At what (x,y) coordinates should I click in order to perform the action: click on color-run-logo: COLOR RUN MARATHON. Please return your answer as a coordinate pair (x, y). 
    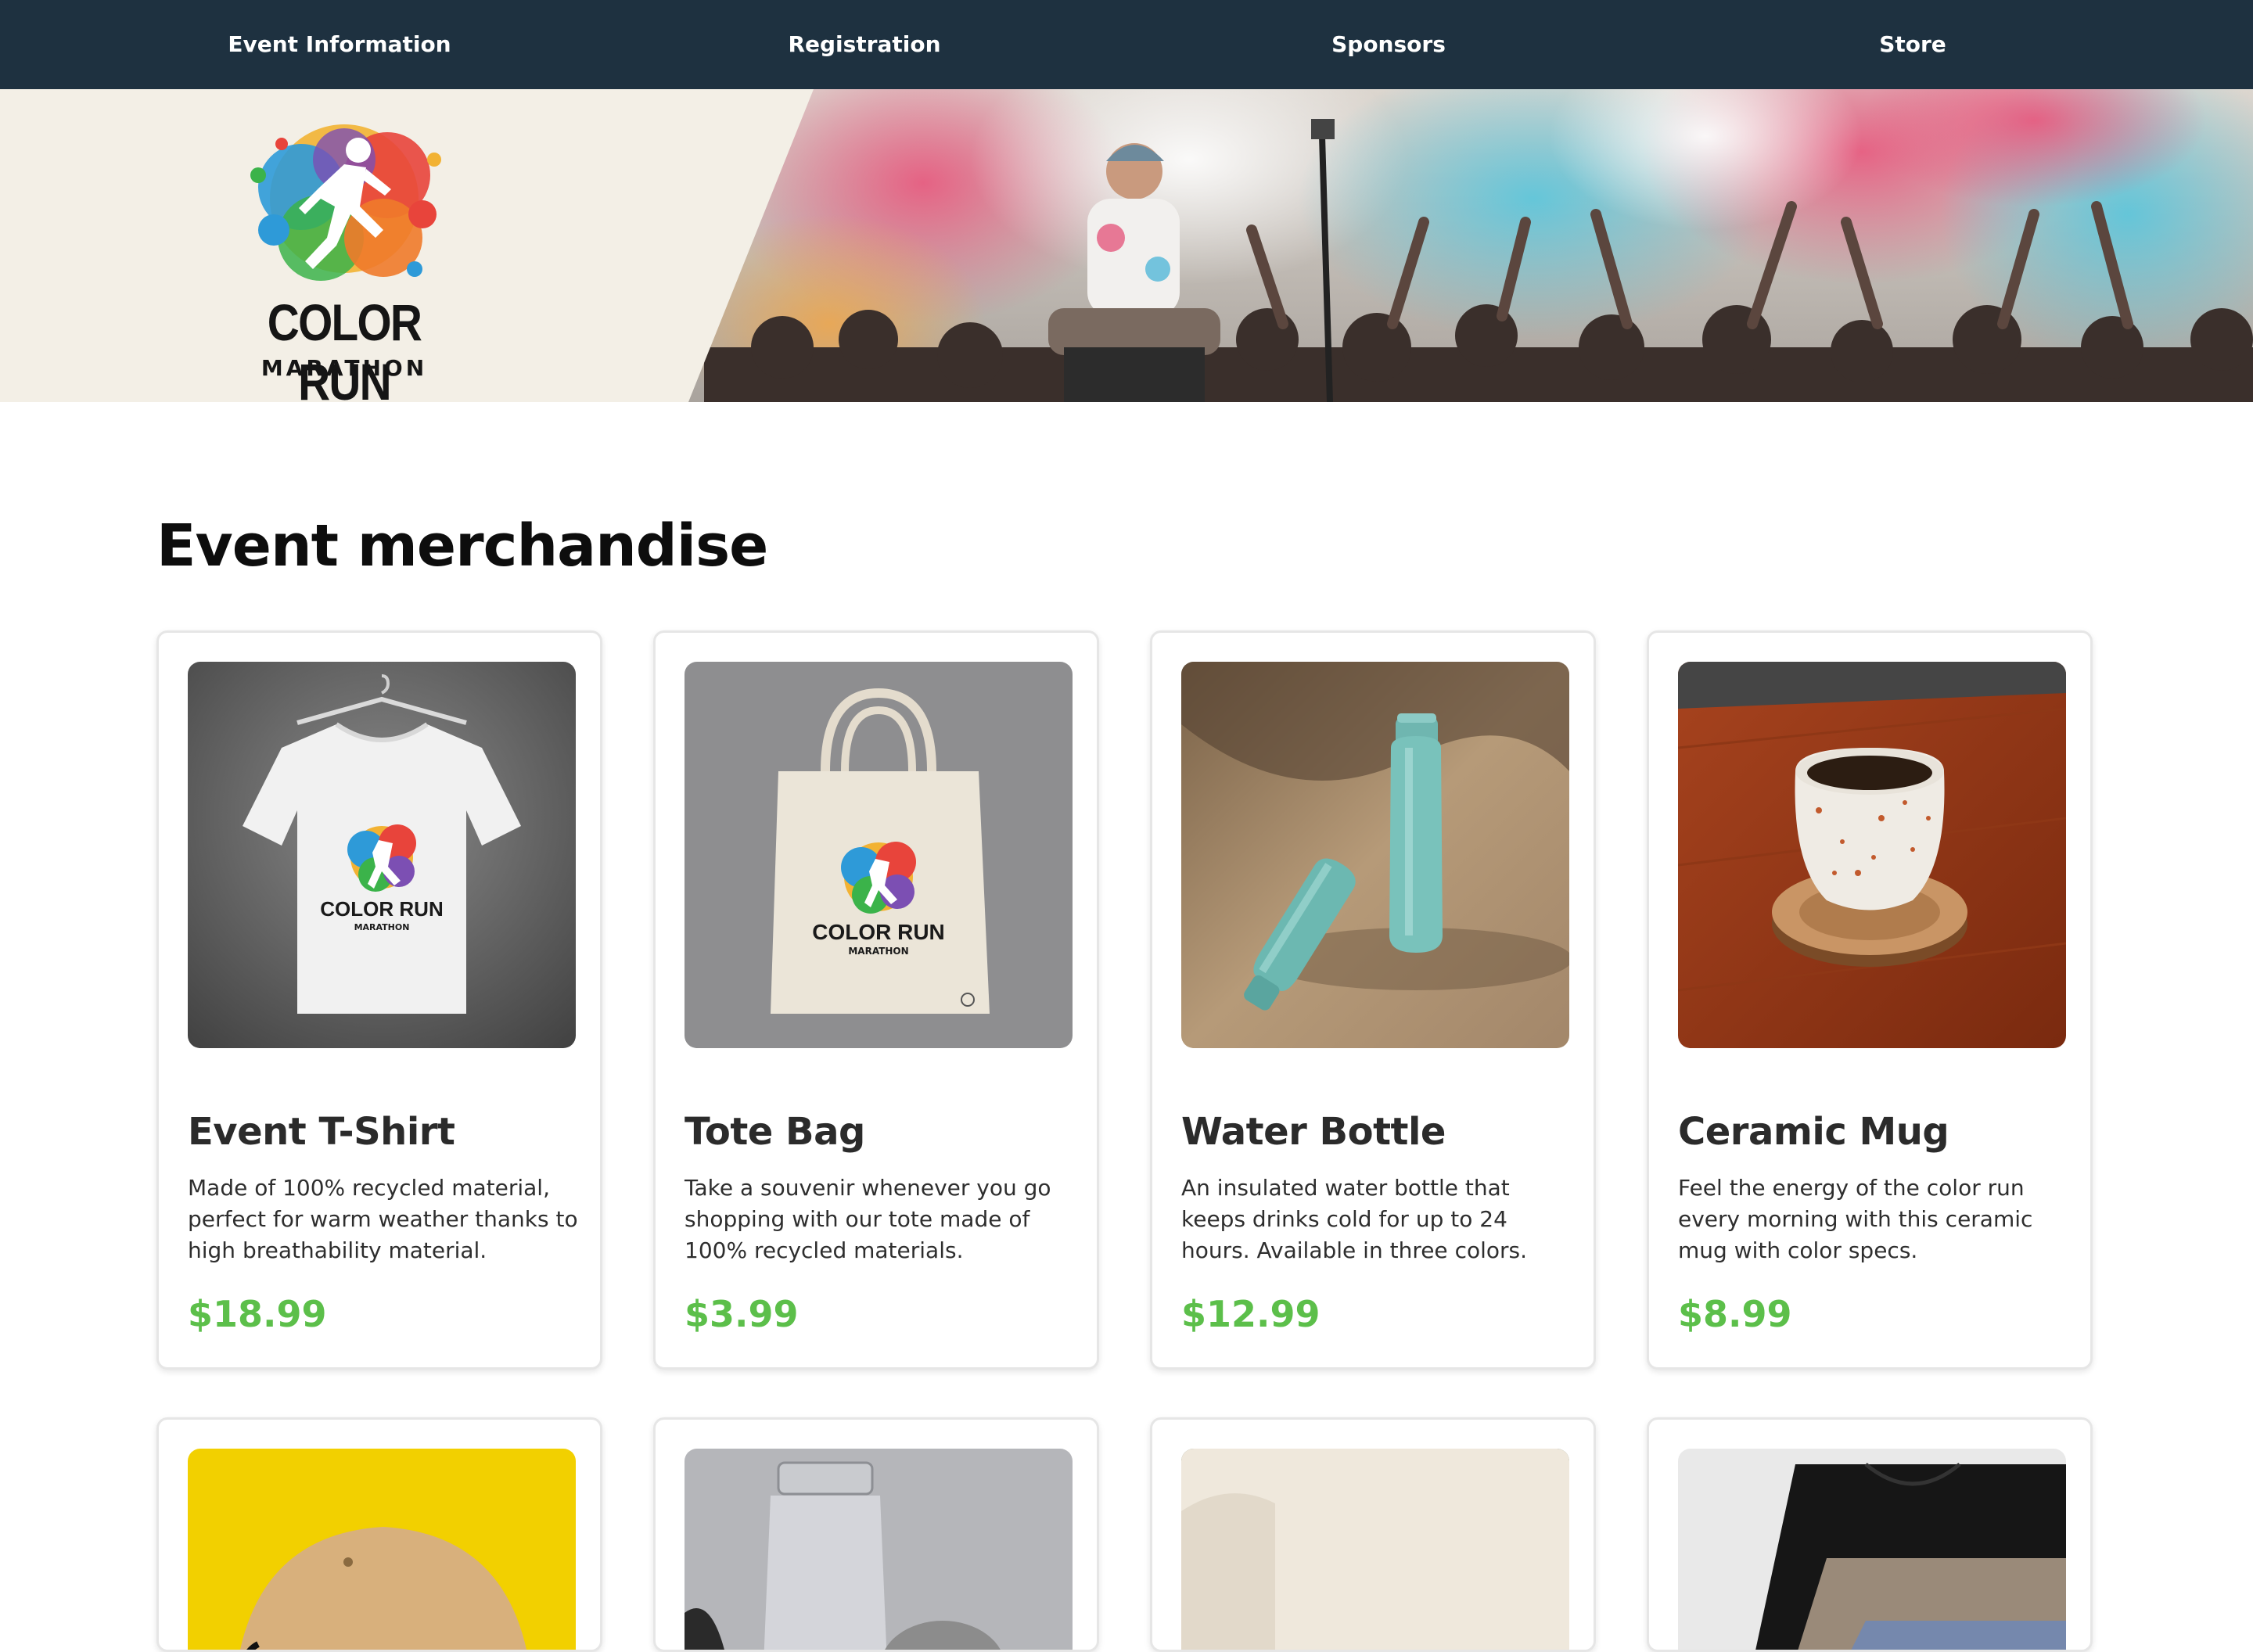
    Looking at the image, I should click on (344, 257).